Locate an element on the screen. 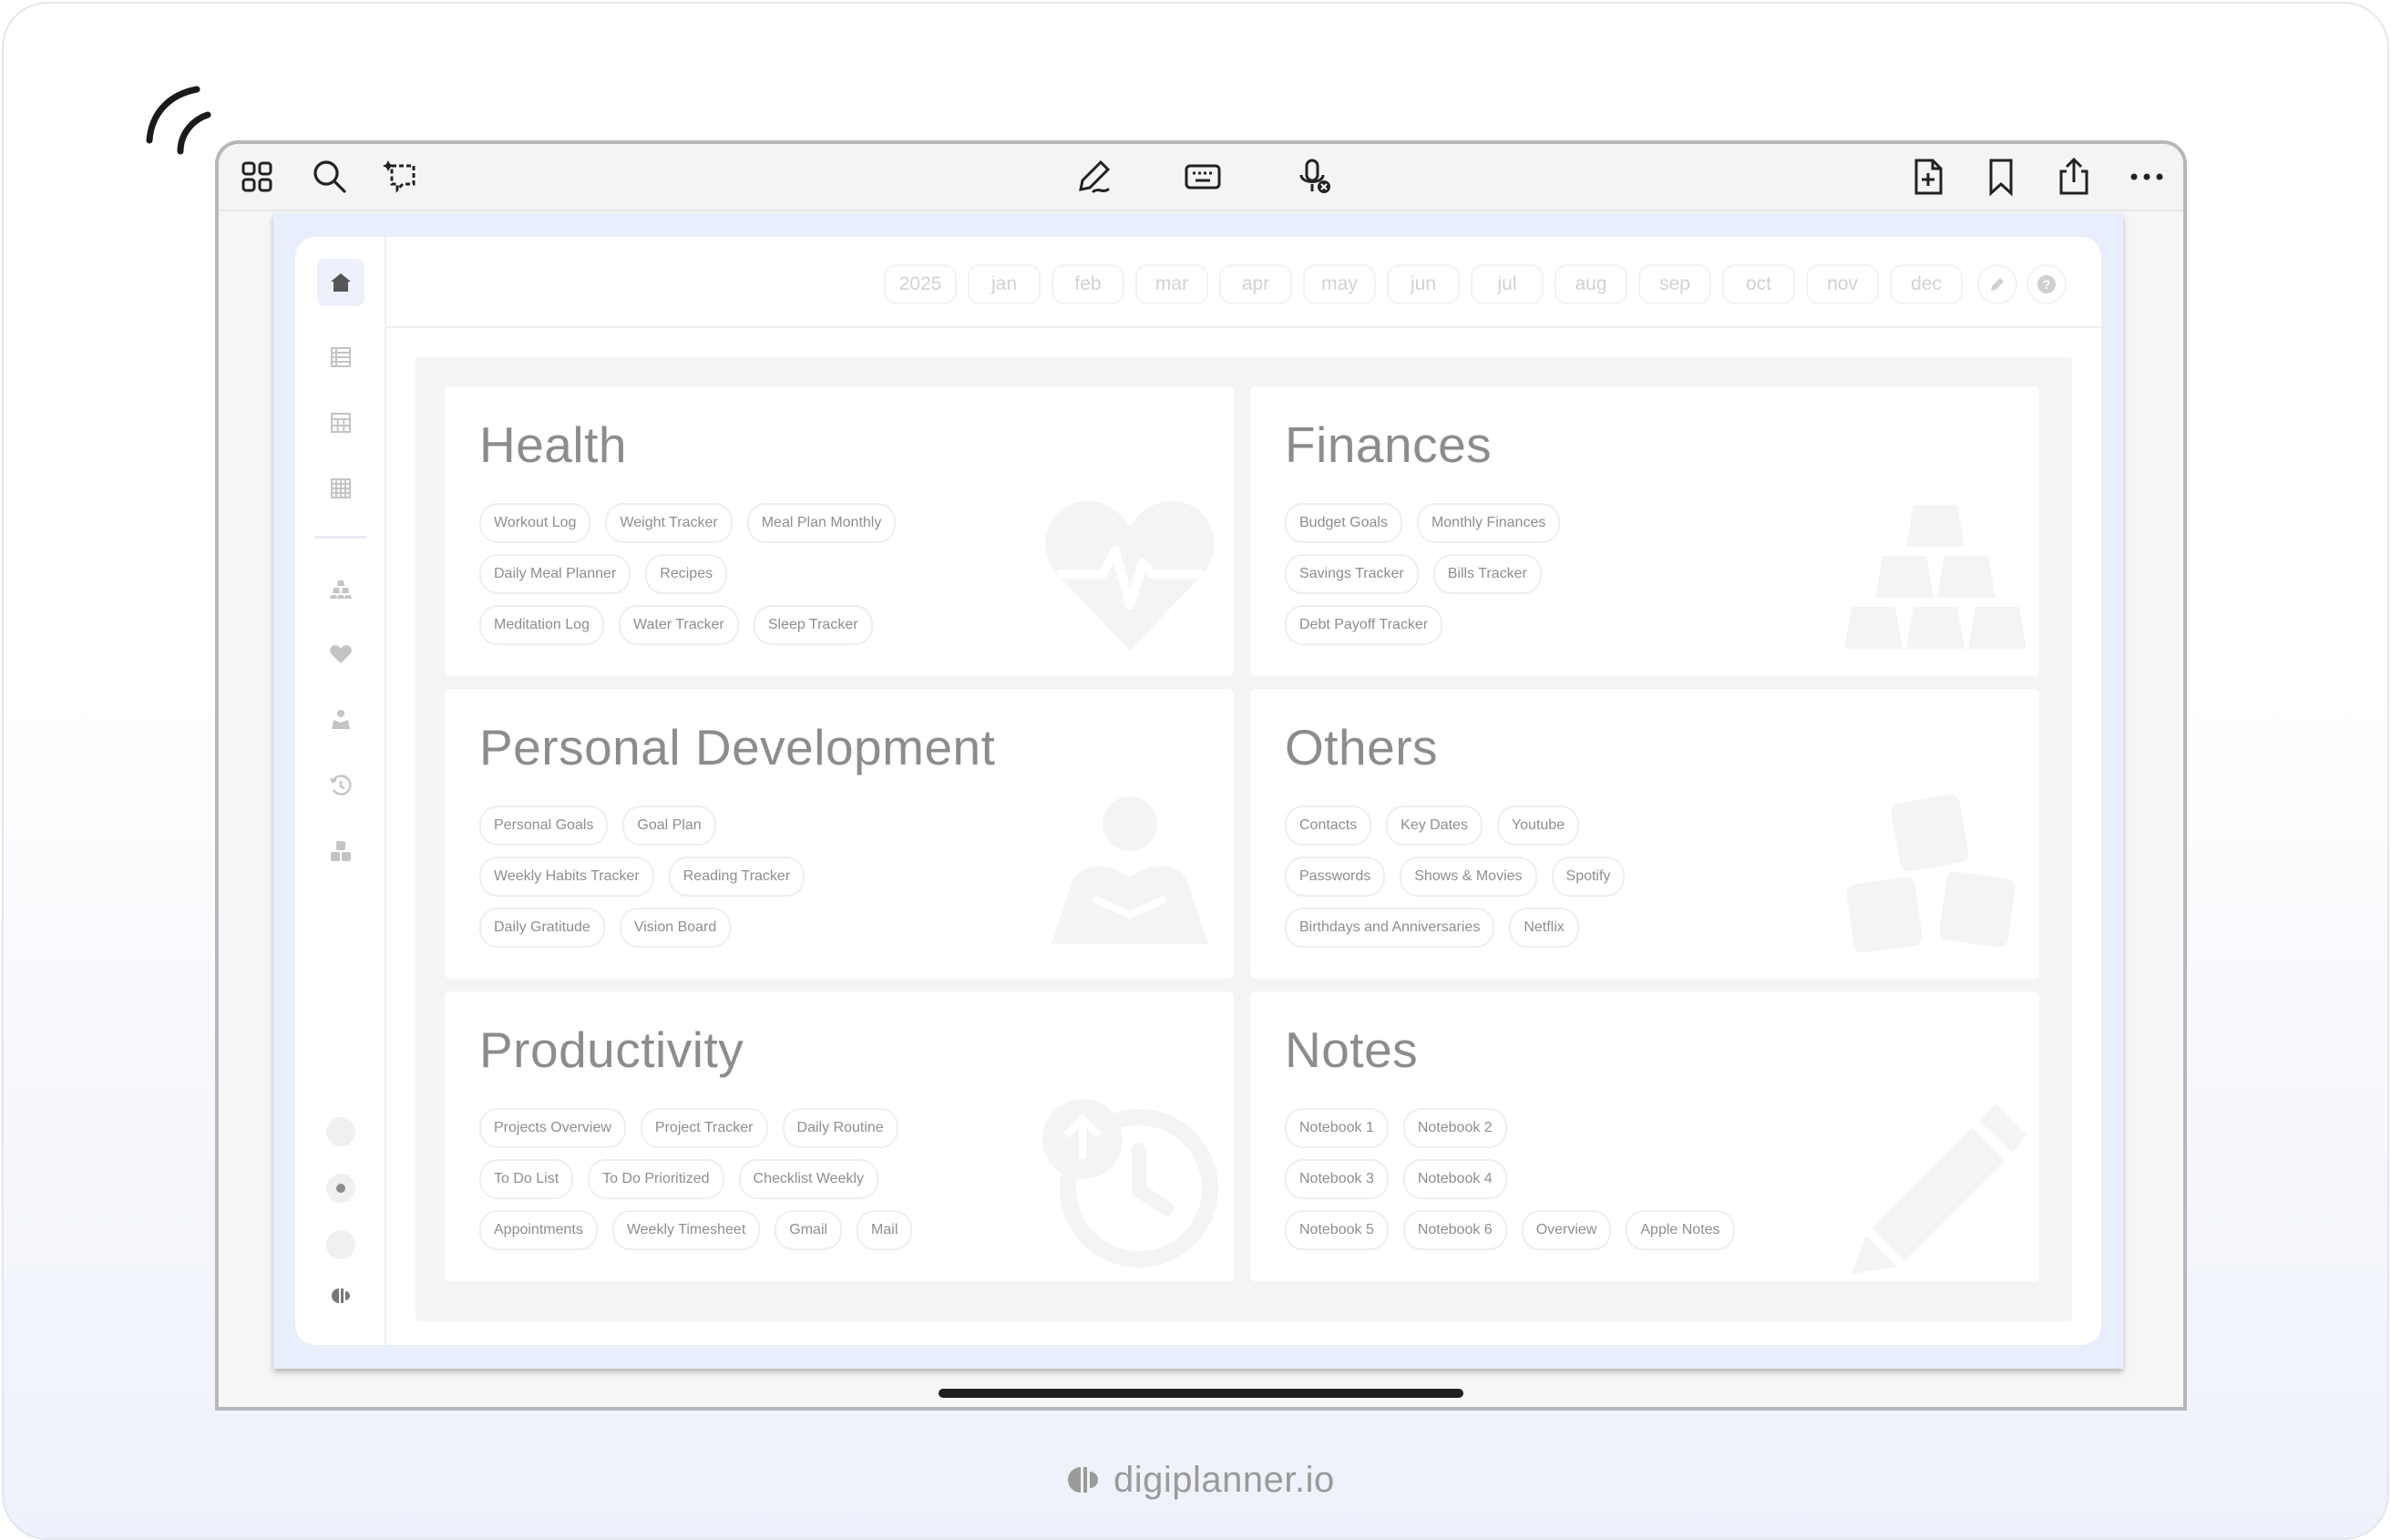 The width and height of the screenshot is (2391, 1540). link-tag: Notebook 1 is located at coordinates (1337, 1128).